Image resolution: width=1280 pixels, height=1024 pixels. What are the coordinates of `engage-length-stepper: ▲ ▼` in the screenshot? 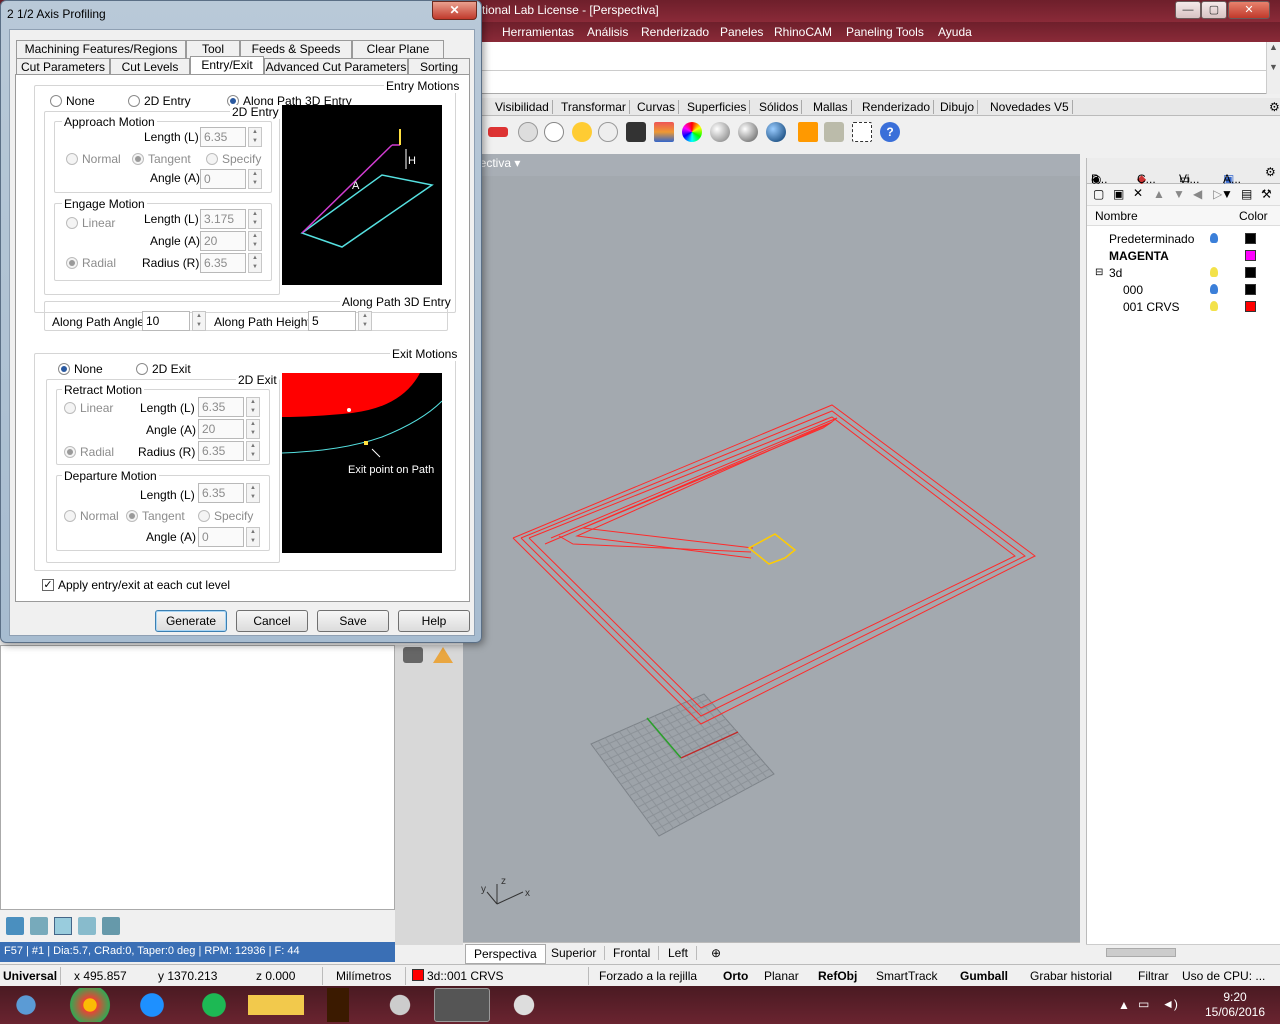 It's located at (255, 219).